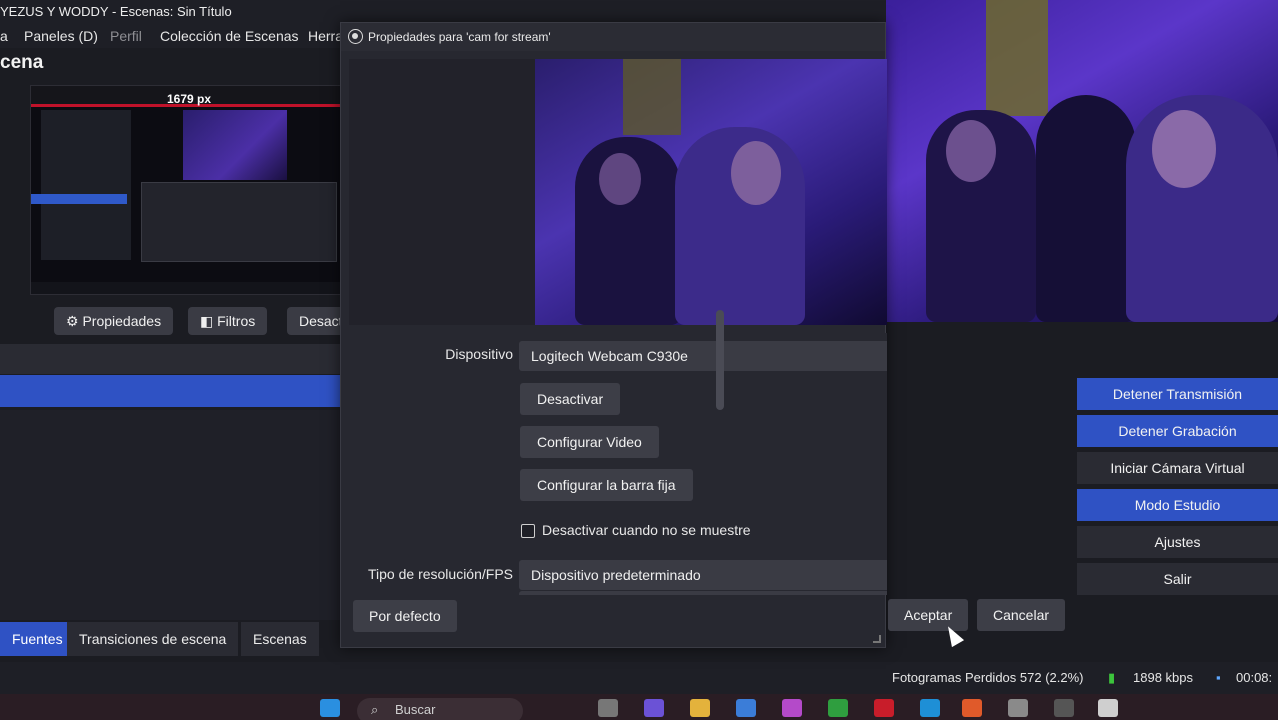 This screenshot has width=1278, height=720. Describe the element at coordinates (606, 485) in the screenshot. I see `configure-crossbar-button: Configurar la barra fija` at that location.